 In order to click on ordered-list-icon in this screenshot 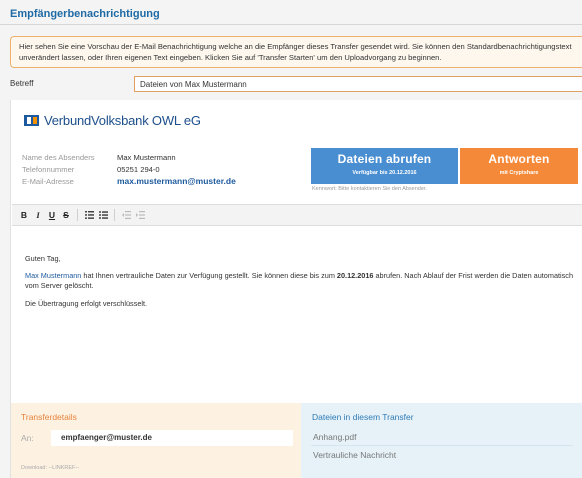, I will do `click(89, 215)`.